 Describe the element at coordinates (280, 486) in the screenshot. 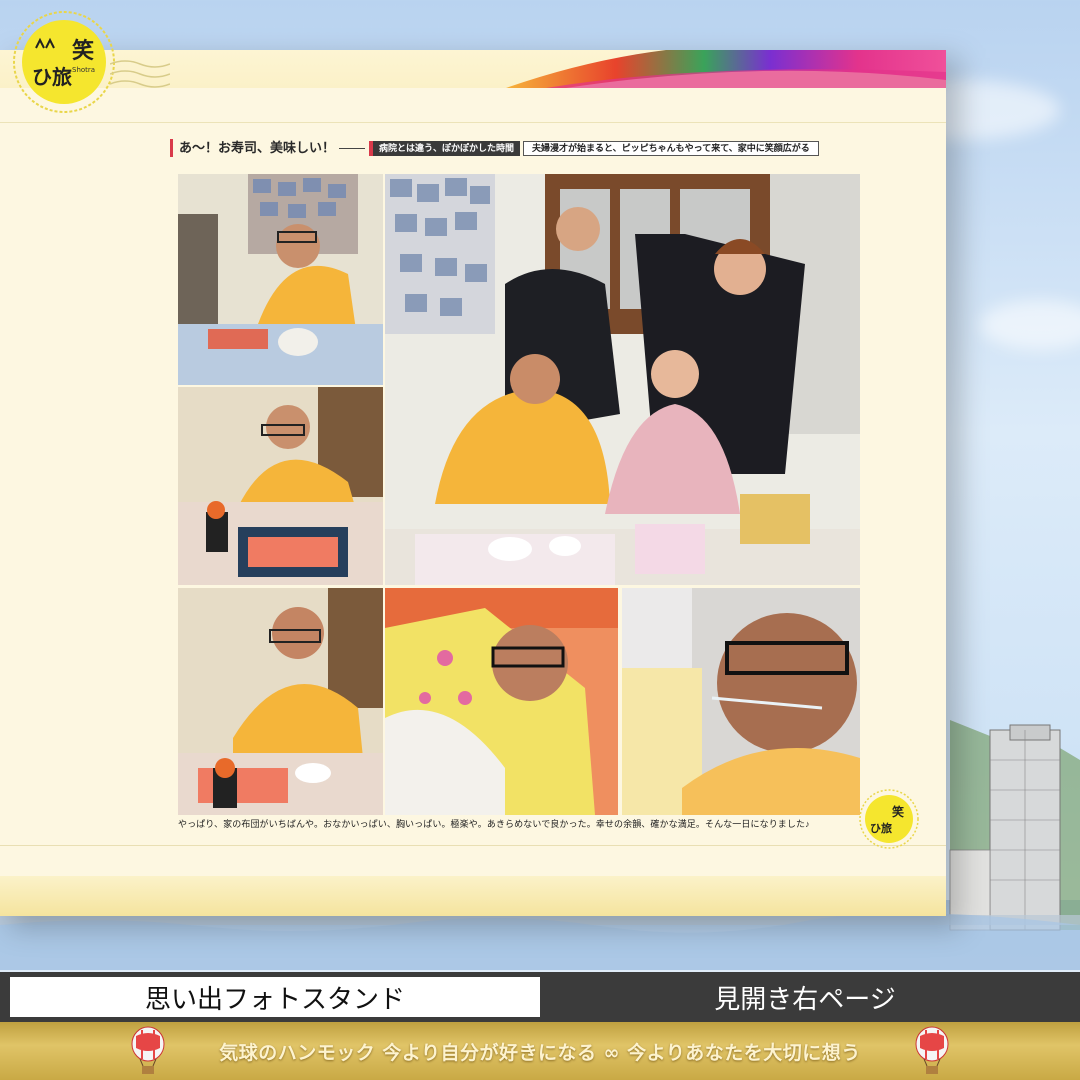

I see `photo-man-eating-sushi-middle` at that location.